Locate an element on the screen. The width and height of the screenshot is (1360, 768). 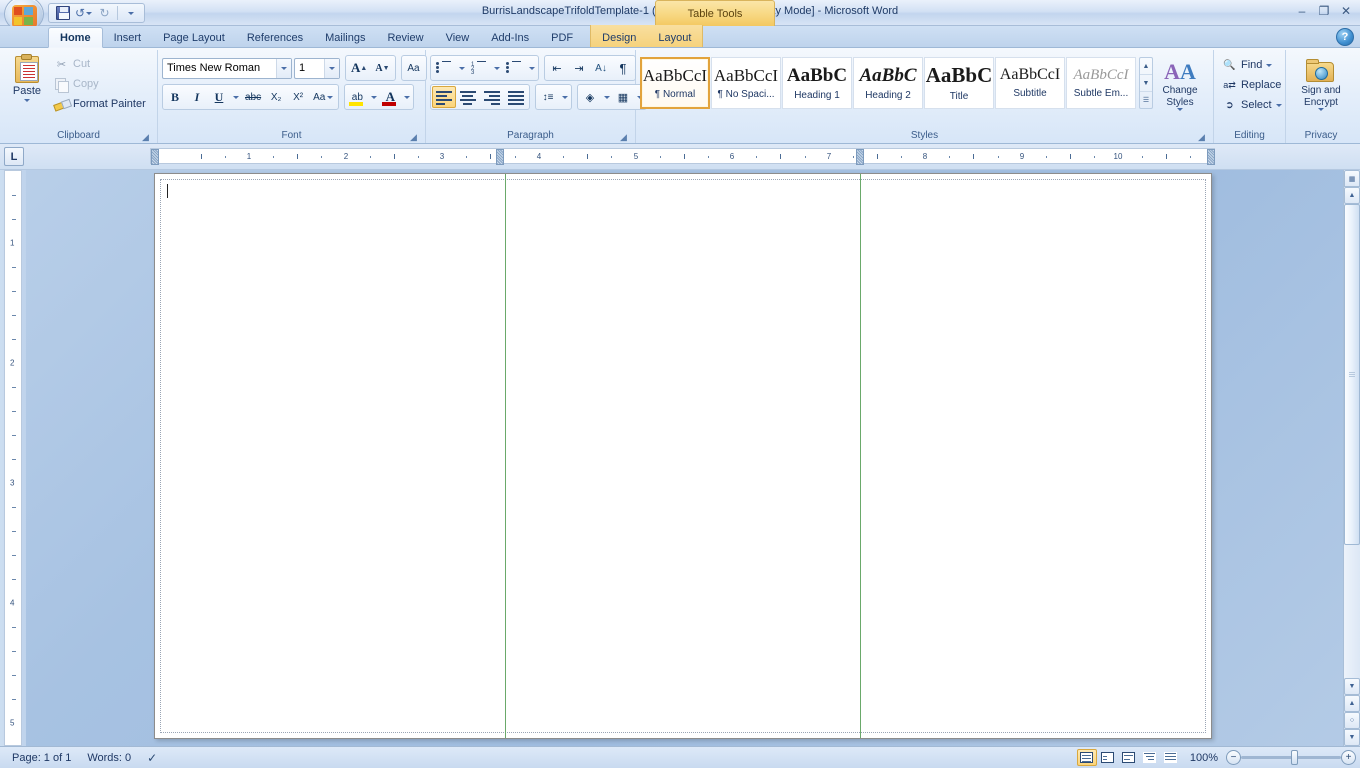
zoom-level: 100% is located at coordinates (1204, 758).